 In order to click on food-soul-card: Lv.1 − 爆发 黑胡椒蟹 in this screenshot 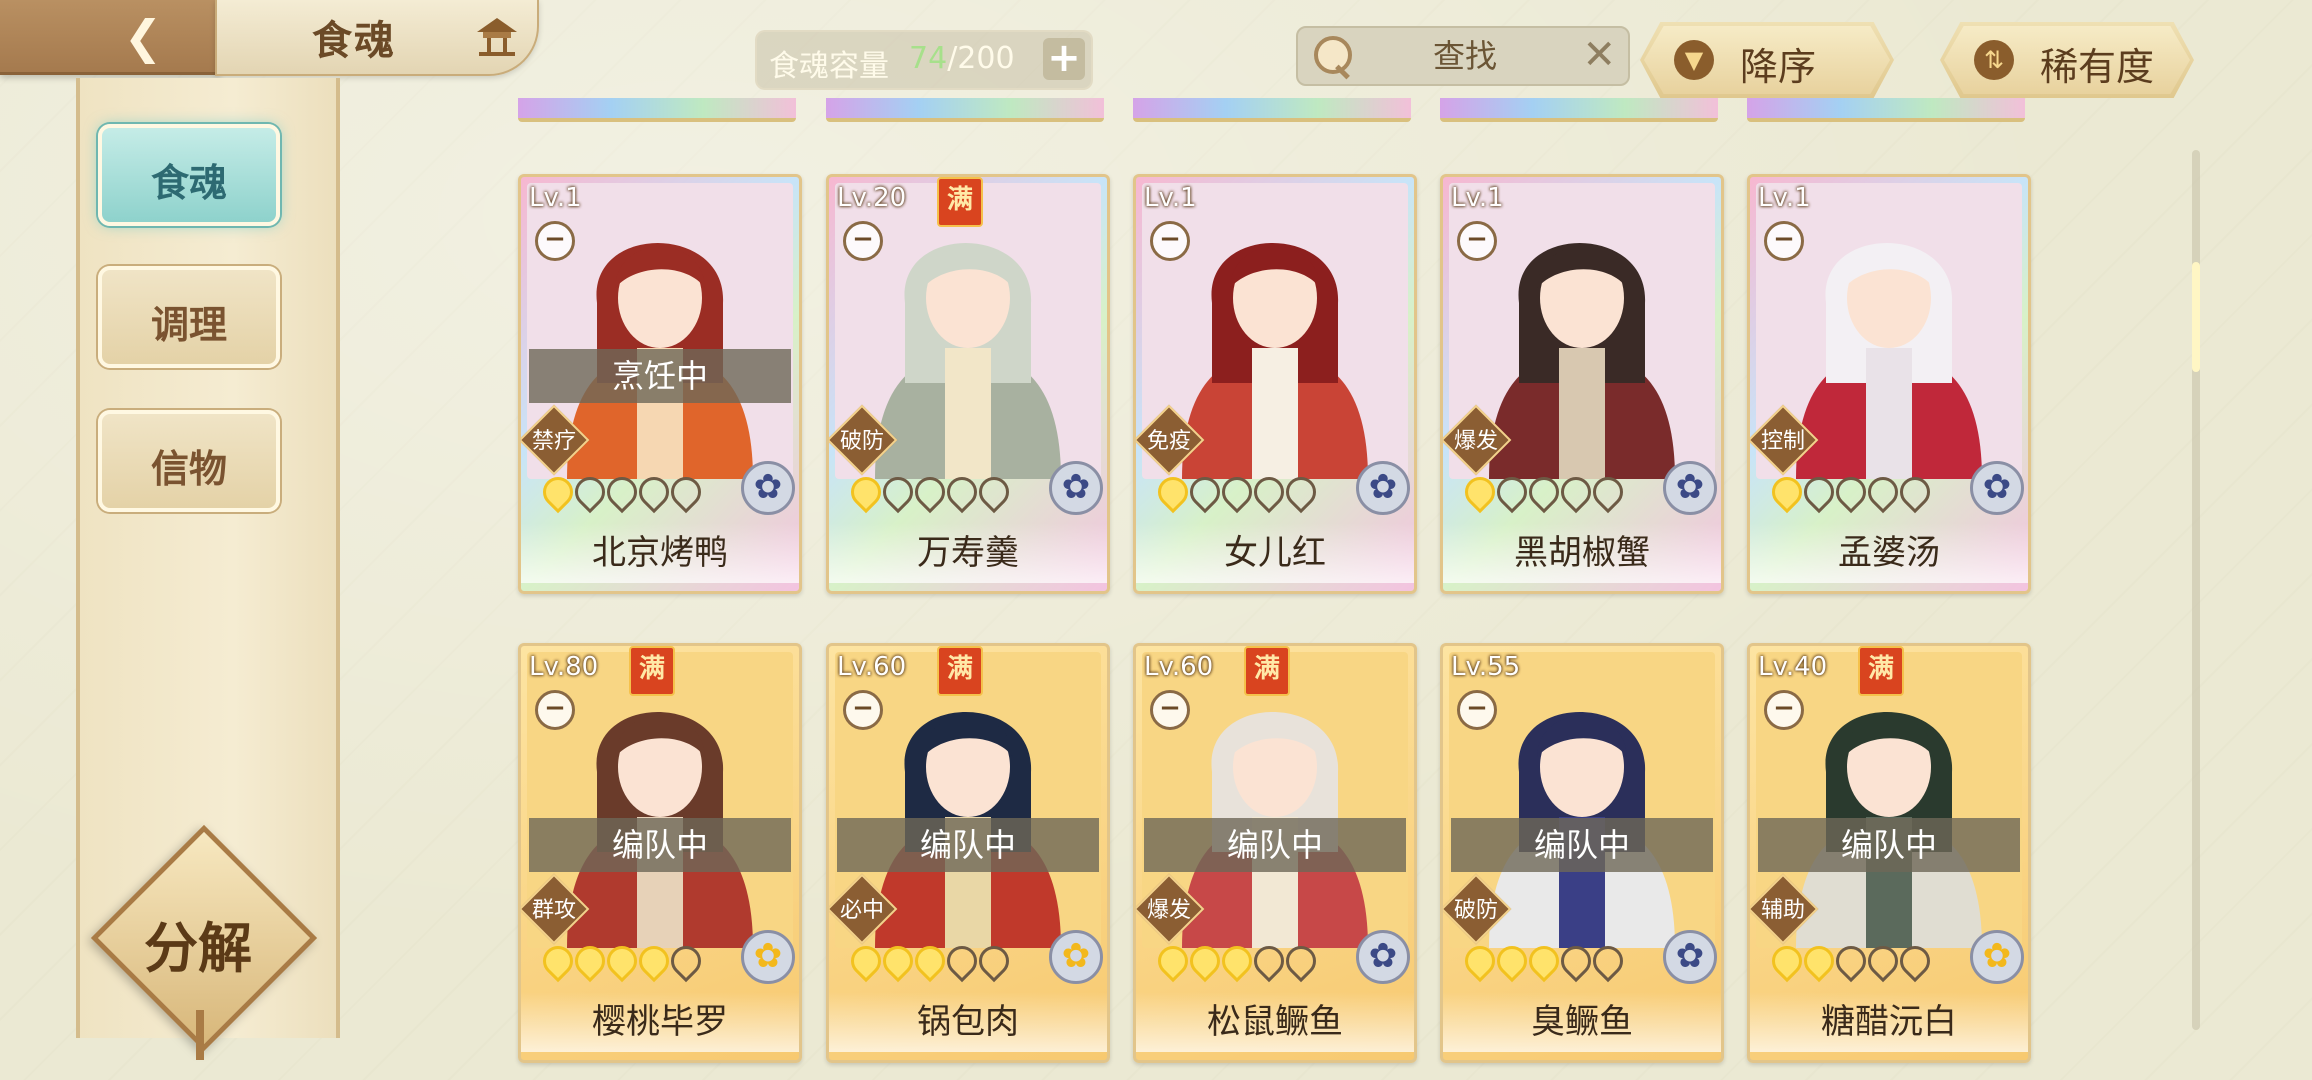, I will do `click(1582, 384)`.